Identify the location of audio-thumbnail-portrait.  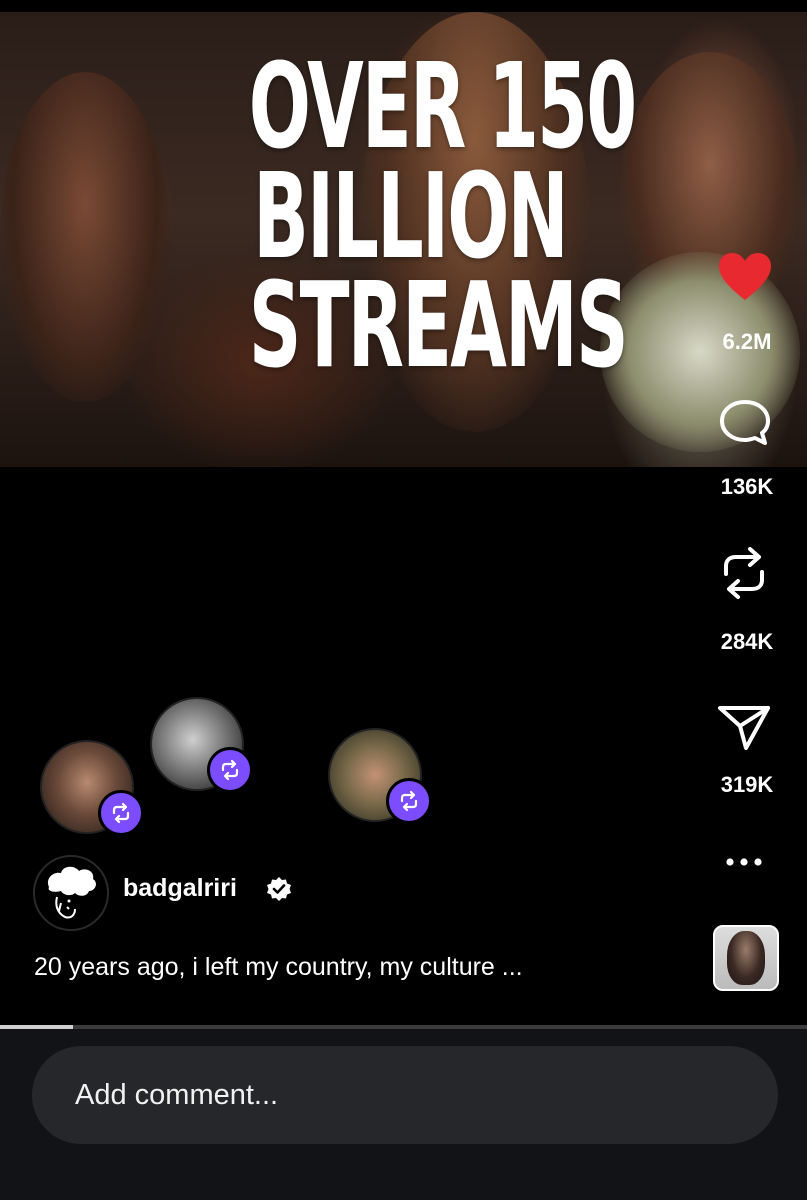
(746, 958).